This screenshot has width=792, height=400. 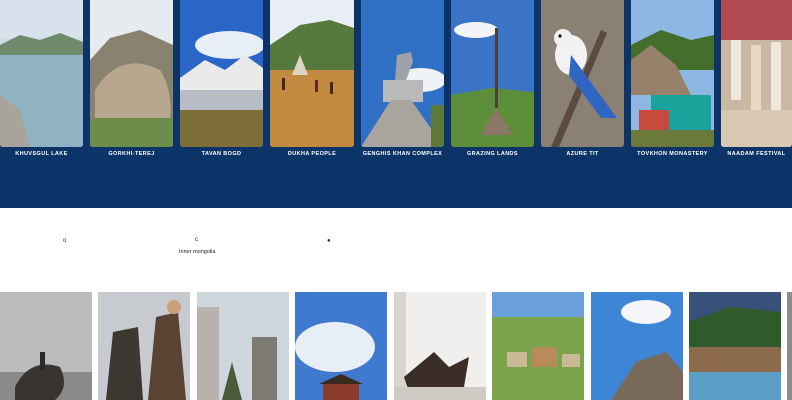 I want to click on eagle-hunters-image, so click(x=144, y=346).